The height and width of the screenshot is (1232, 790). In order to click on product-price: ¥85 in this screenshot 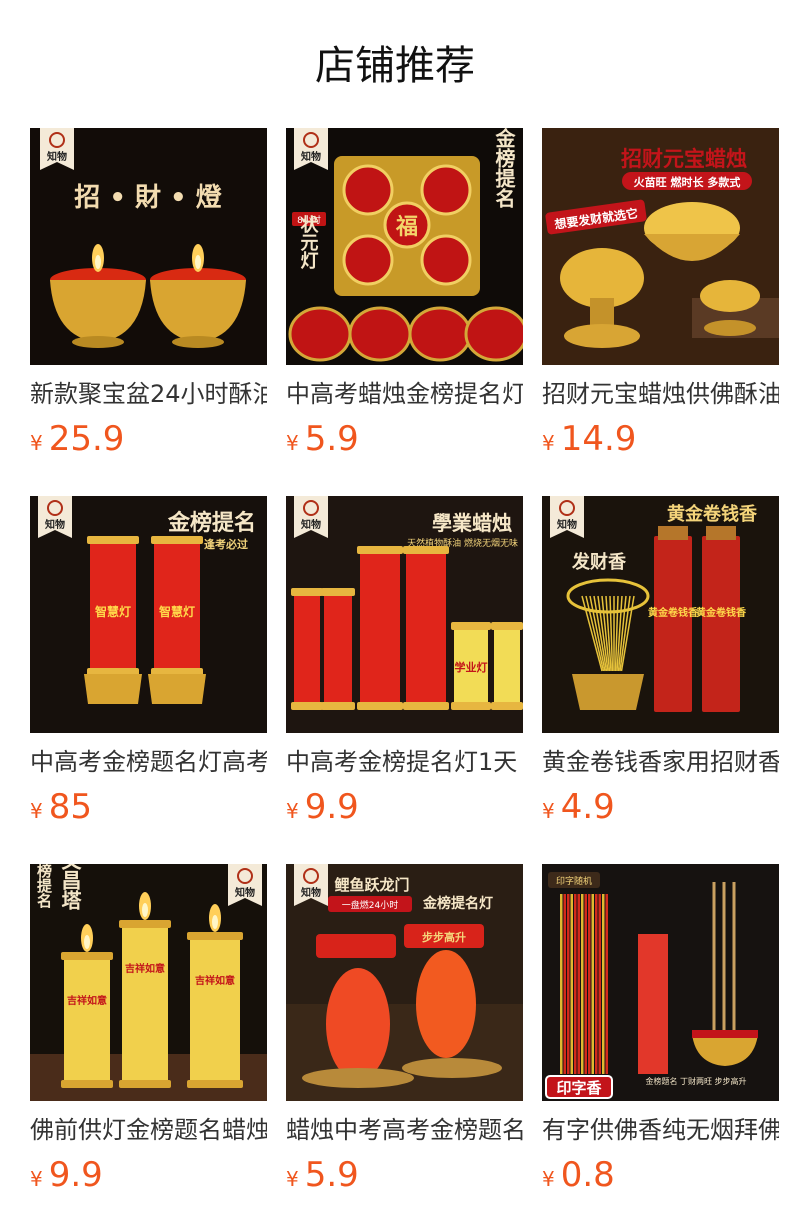, I will do `click(148, 807)`.